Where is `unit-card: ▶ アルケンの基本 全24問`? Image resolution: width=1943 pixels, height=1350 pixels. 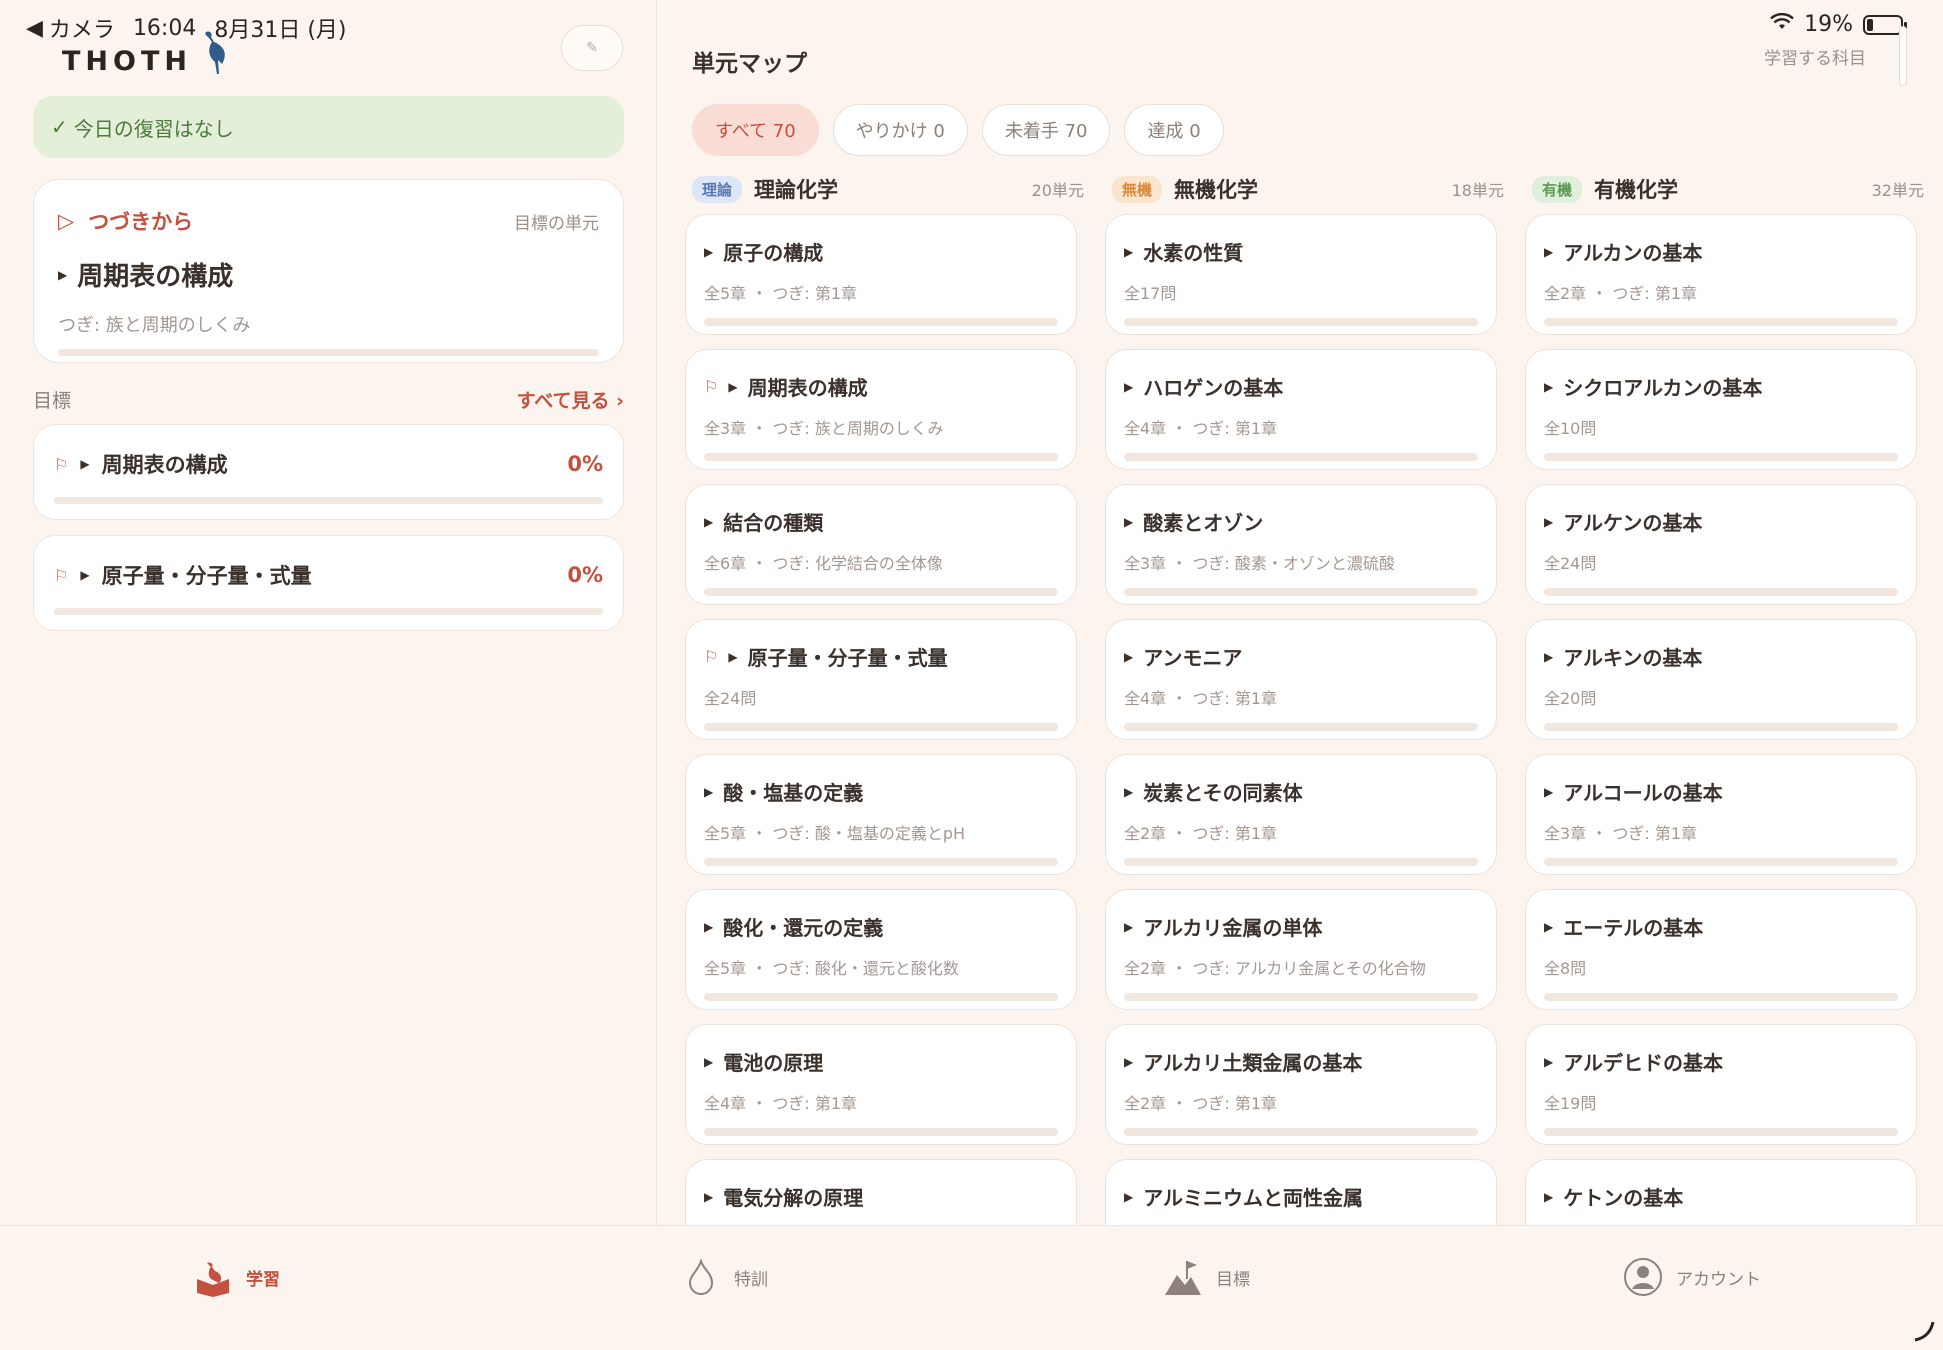
unit-card: ▶ アルケンの基本 全24問 is located at coordinates (1721, 544).